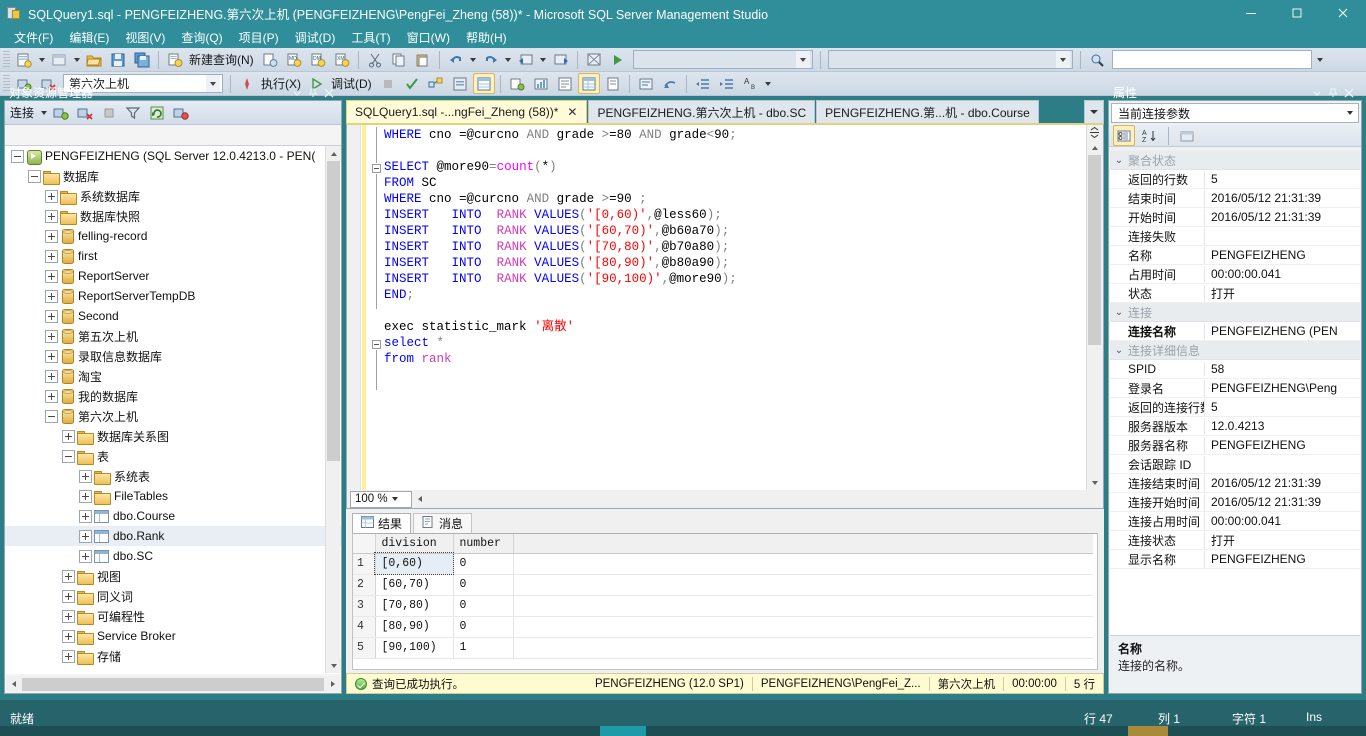 The image size is (1366, 736). I want to click on toolbar-grip, so click(6, 59).